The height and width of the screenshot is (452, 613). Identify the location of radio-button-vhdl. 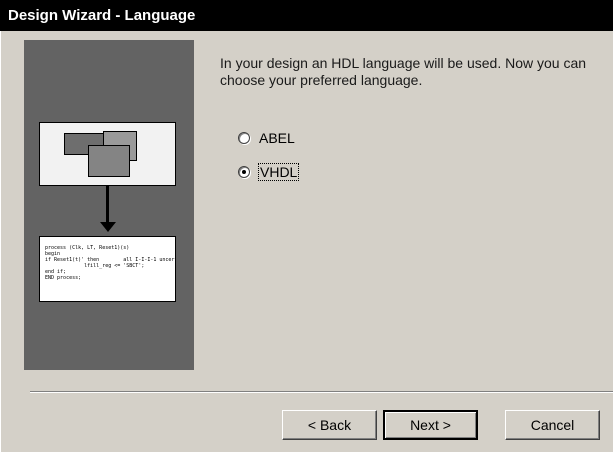
(244, 172).